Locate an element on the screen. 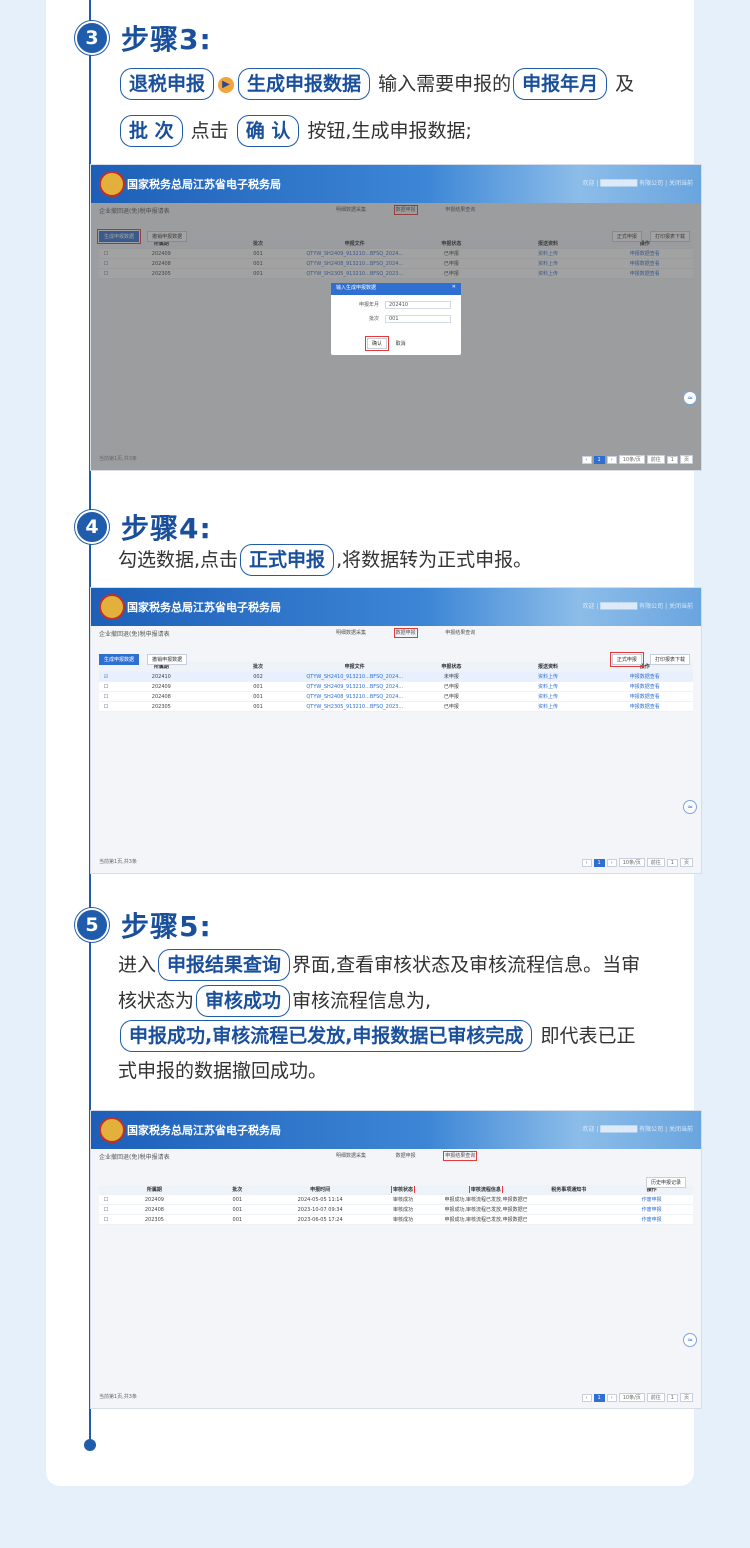 Image resolution: width=750 pixels, height=1548 pixels. pill-generate-data: 生成申报数据 is located at coordinates (304, 84).